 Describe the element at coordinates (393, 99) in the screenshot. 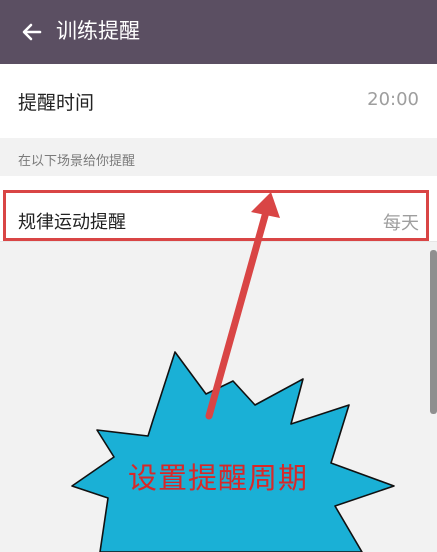

I see `reminder-time-value: 20:00` at that location.